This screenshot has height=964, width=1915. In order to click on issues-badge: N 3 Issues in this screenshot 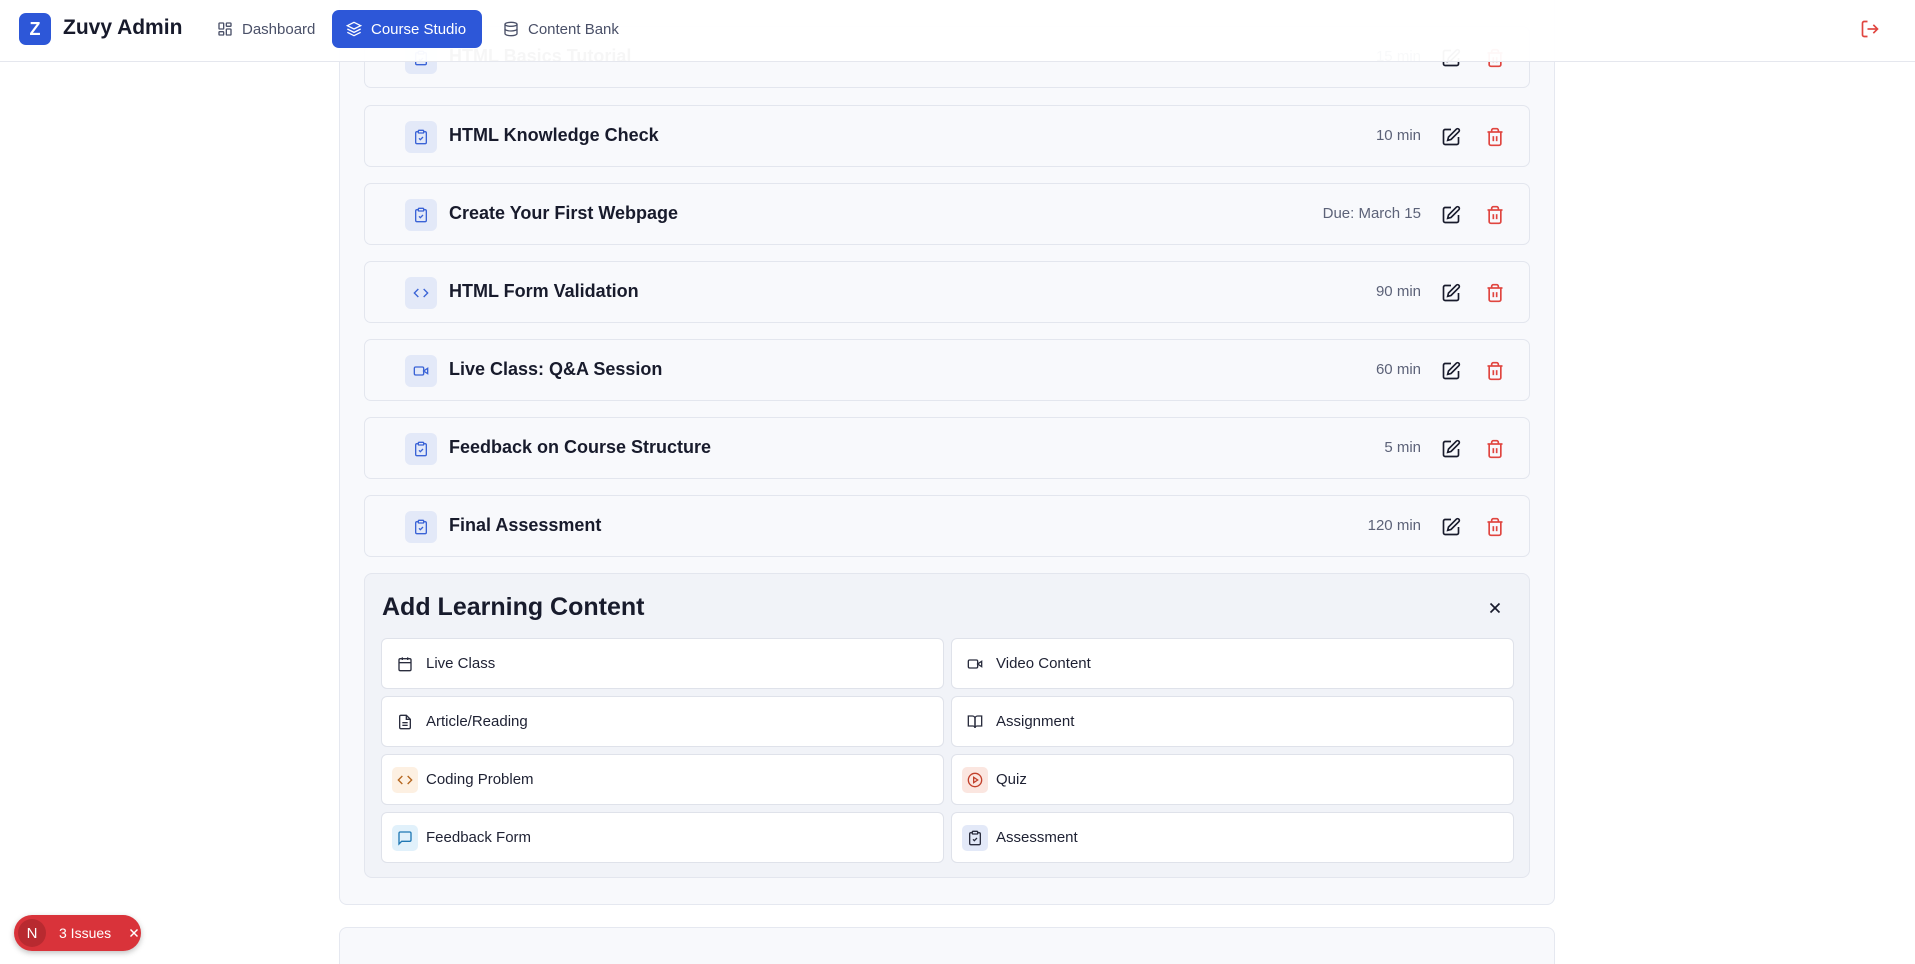, I will do `click(77, 933)`.